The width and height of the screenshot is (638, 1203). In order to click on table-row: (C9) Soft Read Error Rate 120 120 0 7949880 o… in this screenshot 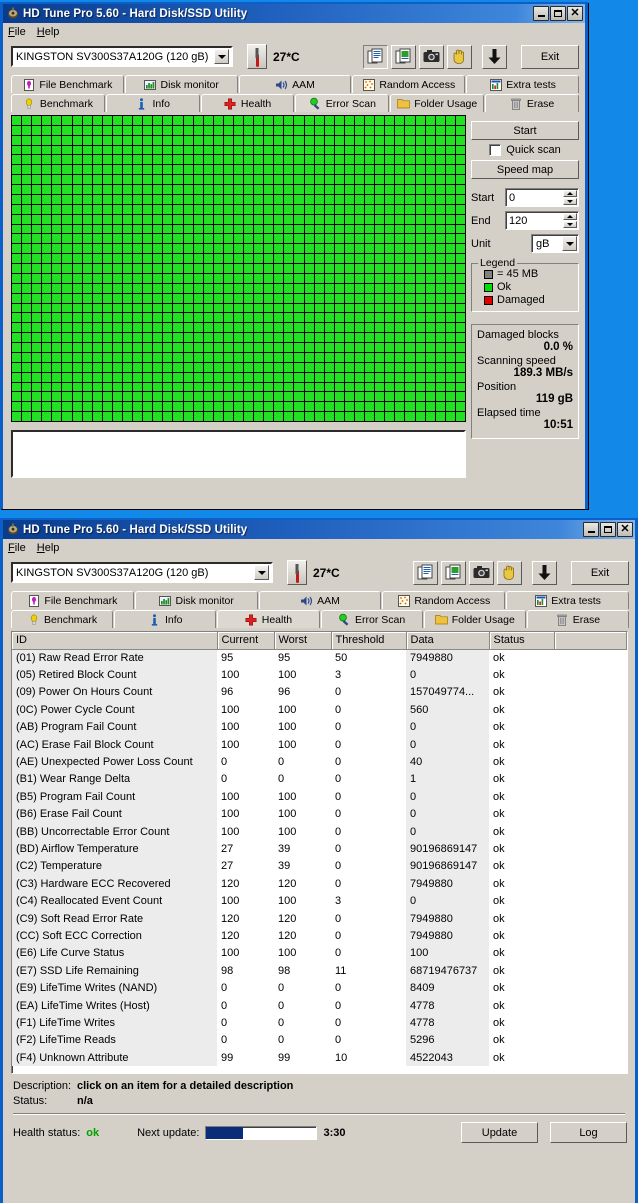, I will do `click(319, 918)`.